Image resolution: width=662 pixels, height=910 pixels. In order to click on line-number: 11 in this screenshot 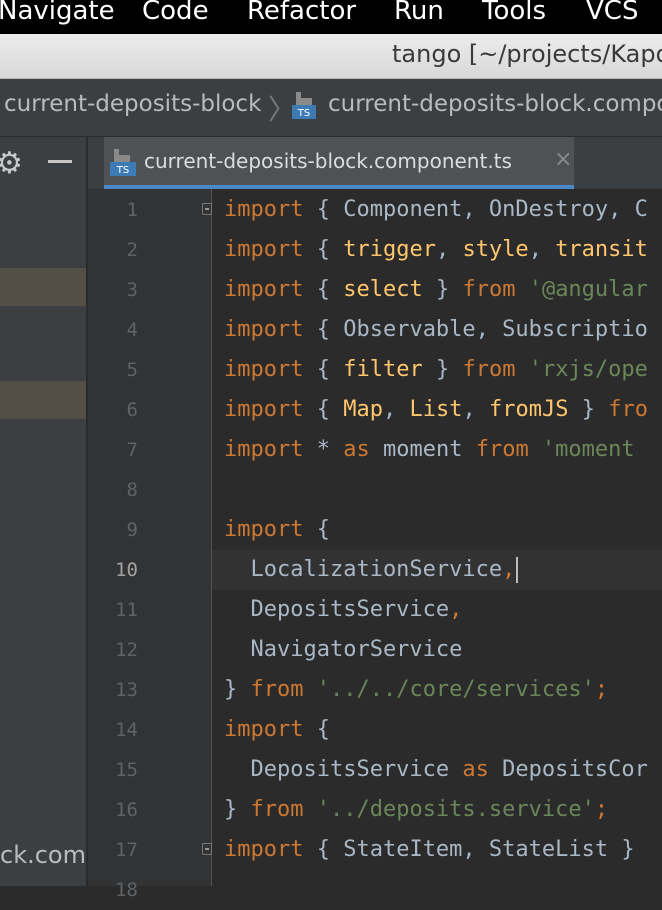, I will do `click(126, 610)`.